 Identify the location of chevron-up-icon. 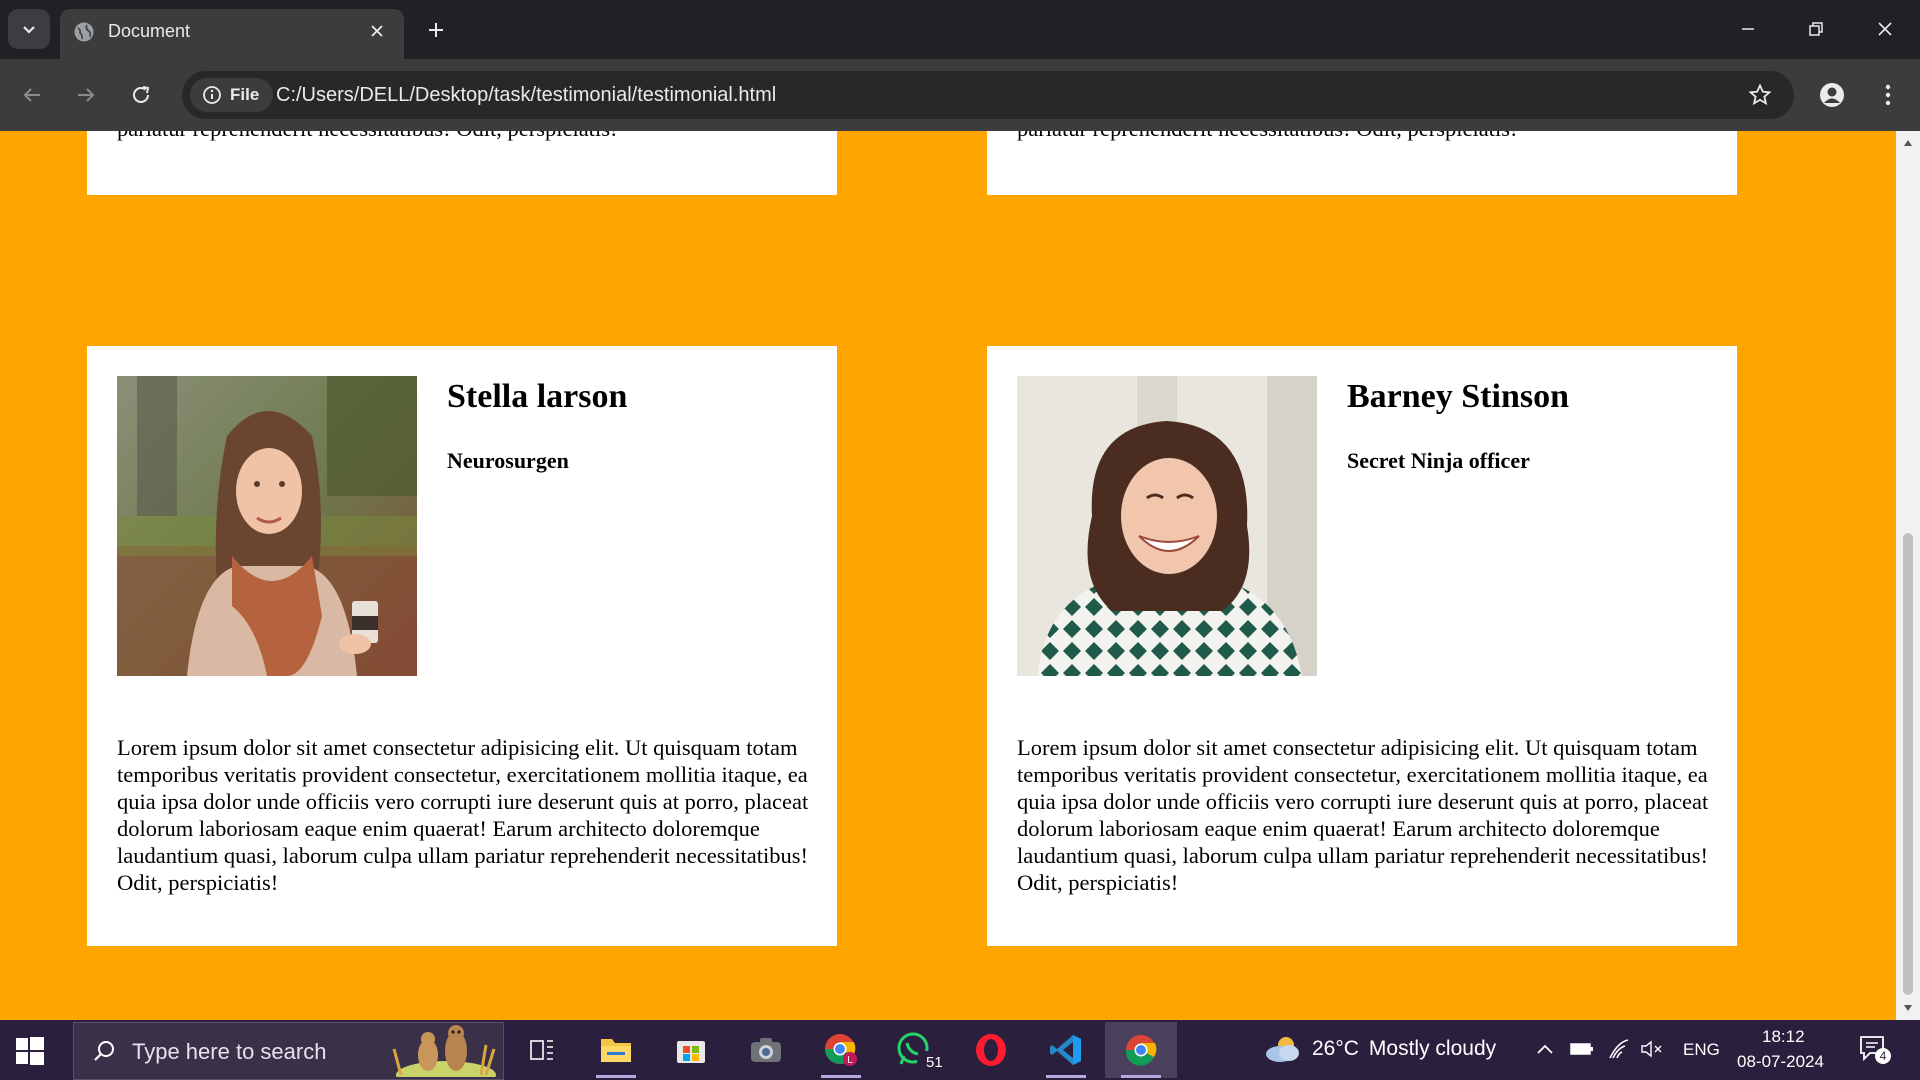
(1545, 1049).